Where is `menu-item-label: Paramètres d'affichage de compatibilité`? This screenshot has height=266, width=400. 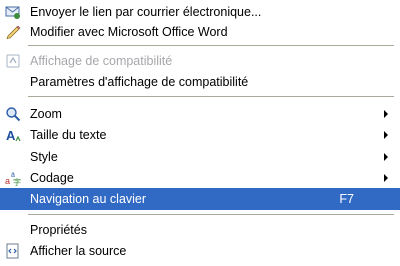 menu-item-label: Paramètres d'affichage de compatibilité is located at coordinates (139, 82).